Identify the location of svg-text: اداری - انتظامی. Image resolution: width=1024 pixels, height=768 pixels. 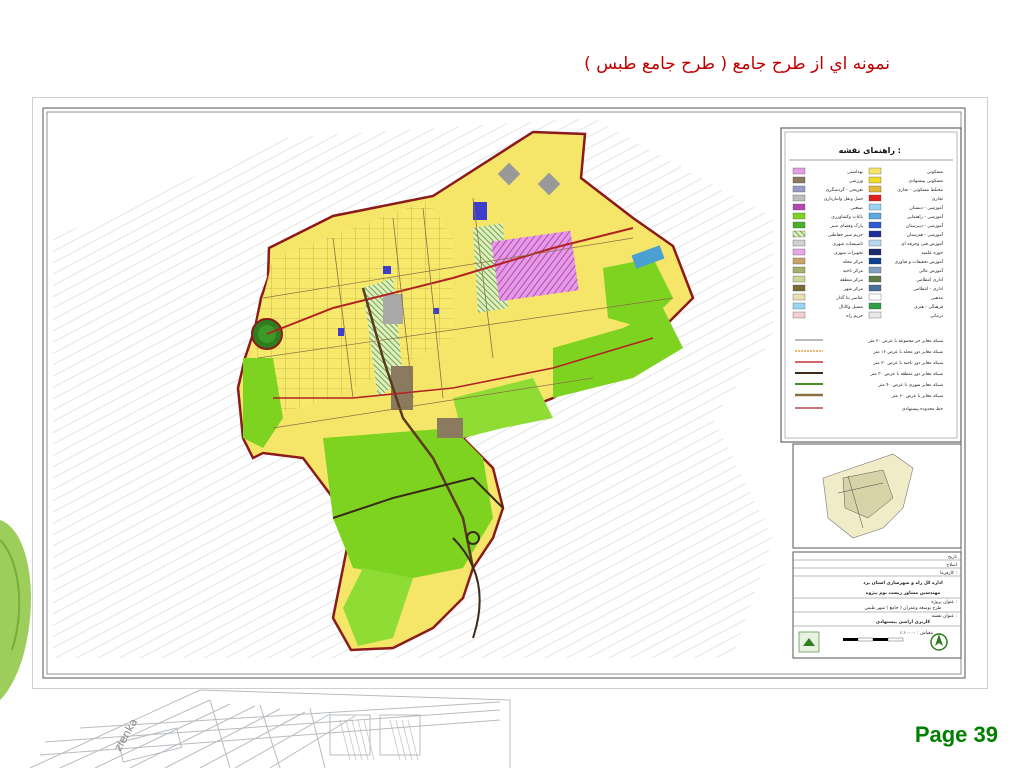
(928, 289).